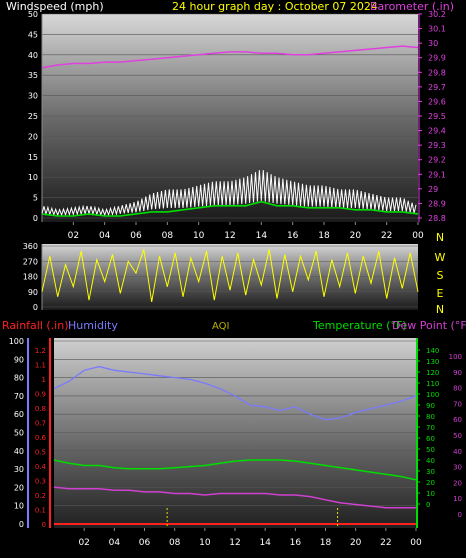  Describe the element at coordinates (234, 543) in the screenshot. I see `time-tick-label: 12` at that location.